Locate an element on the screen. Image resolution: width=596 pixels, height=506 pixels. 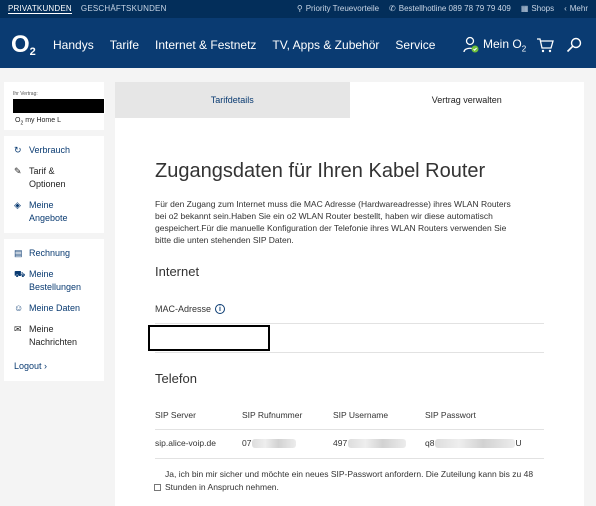
sip-username-value: 497 is located at coordinates (370, 443).